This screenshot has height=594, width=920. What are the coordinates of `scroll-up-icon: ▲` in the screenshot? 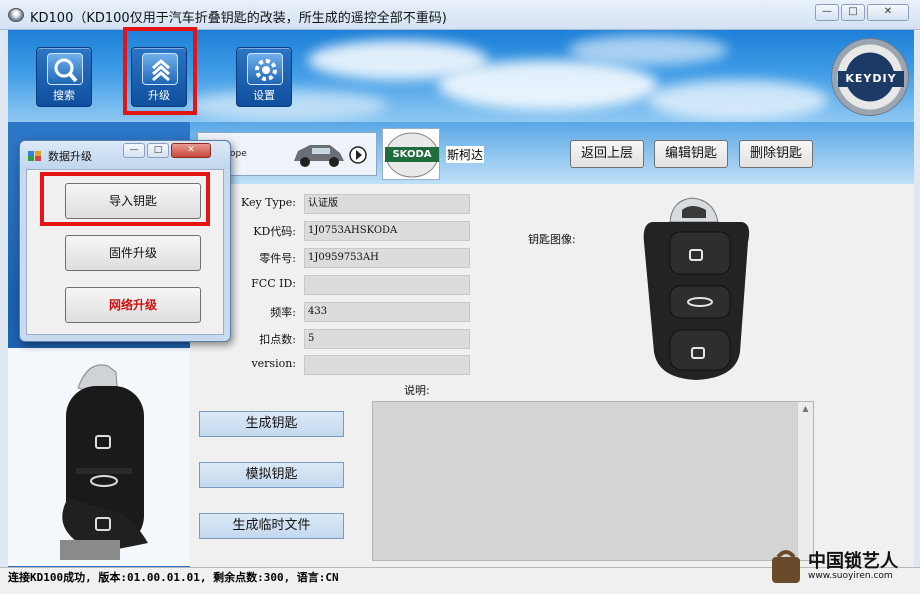 It's located at (805, 408).